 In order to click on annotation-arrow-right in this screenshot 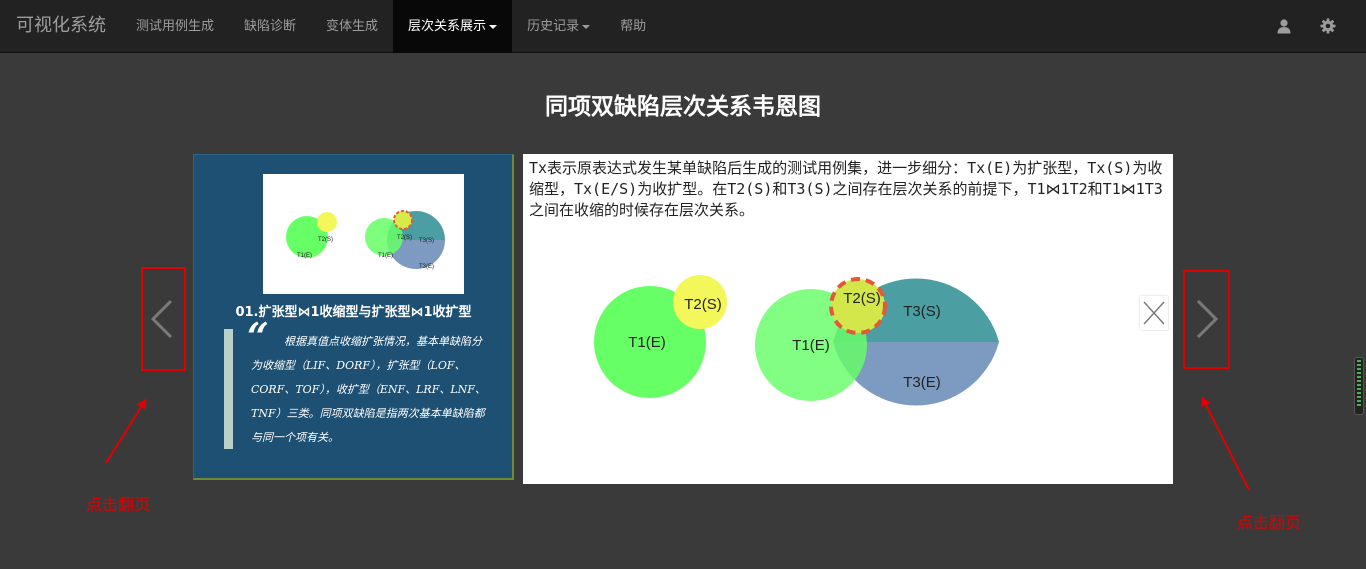, I will do `click(1225, 443)`.